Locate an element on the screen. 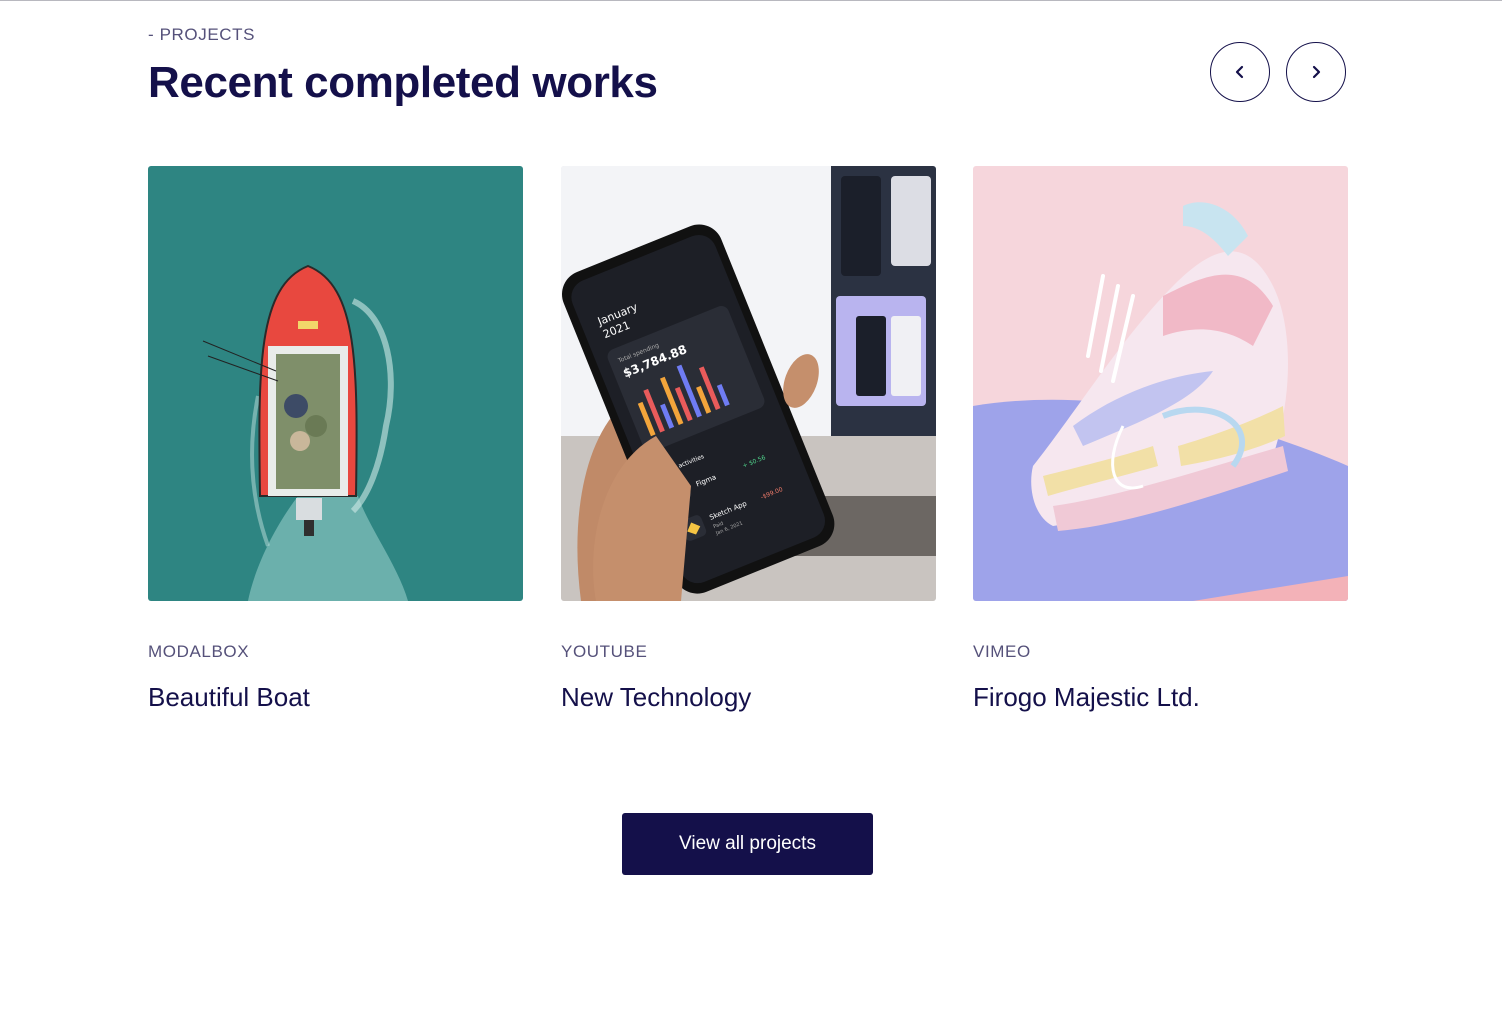 The image size is (1502, 1022). project-card: VIMEO Firogo Majestic Ltd. is located at coordinates (1160, 439).